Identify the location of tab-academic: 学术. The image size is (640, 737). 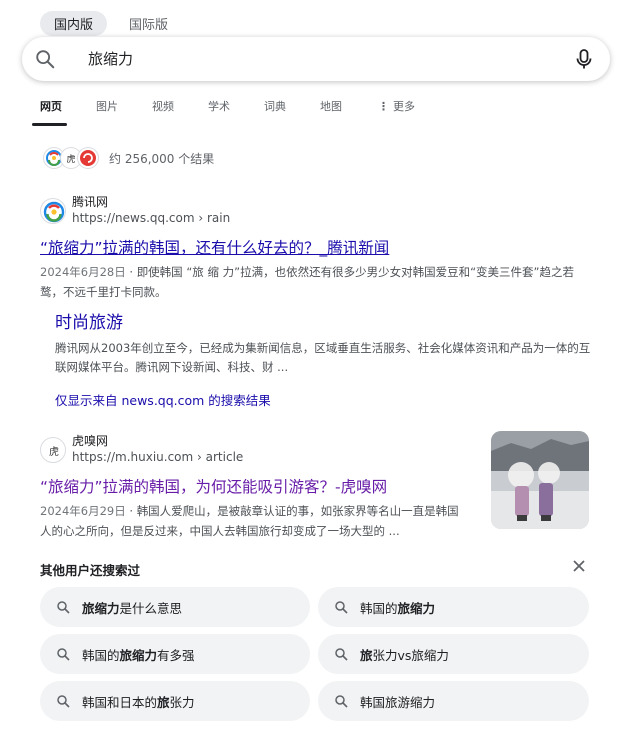
(236, 112).